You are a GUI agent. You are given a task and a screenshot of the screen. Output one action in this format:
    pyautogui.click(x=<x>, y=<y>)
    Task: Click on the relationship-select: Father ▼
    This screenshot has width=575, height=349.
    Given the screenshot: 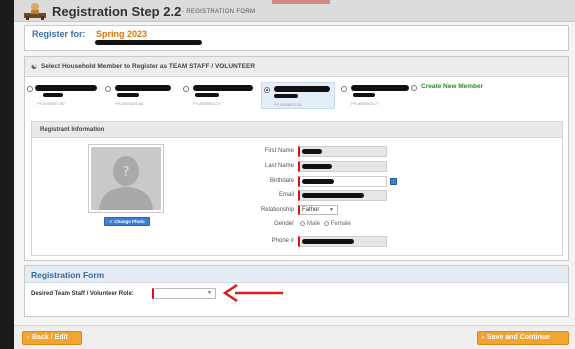 What is the action you would take?
    pyautogui.click(x=318, y=210)
    